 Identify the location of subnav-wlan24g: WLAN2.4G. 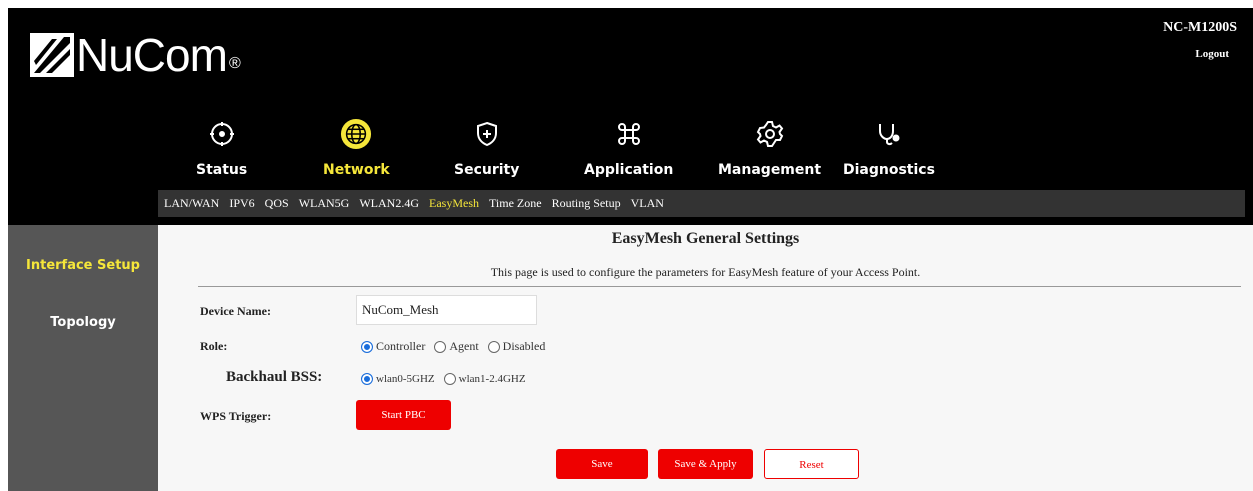
(389, 203).